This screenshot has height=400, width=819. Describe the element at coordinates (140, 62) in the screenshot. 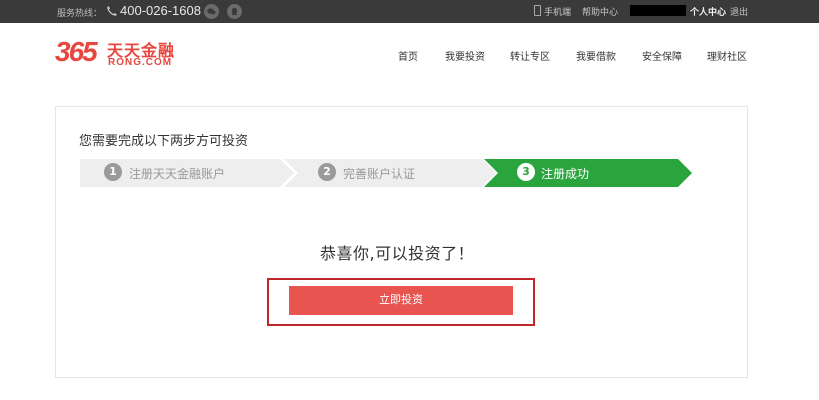

I see `logo-name-en: RONG.COM` at that location.